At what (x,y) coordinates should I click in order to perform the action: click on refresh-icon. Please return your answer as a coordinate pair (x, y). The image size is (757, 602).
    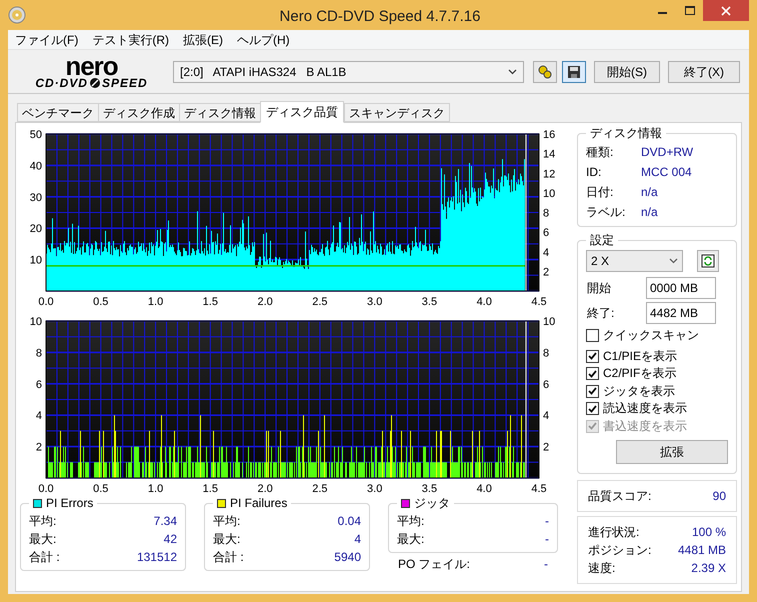
    Looking at the image, I should click on (708, 261).